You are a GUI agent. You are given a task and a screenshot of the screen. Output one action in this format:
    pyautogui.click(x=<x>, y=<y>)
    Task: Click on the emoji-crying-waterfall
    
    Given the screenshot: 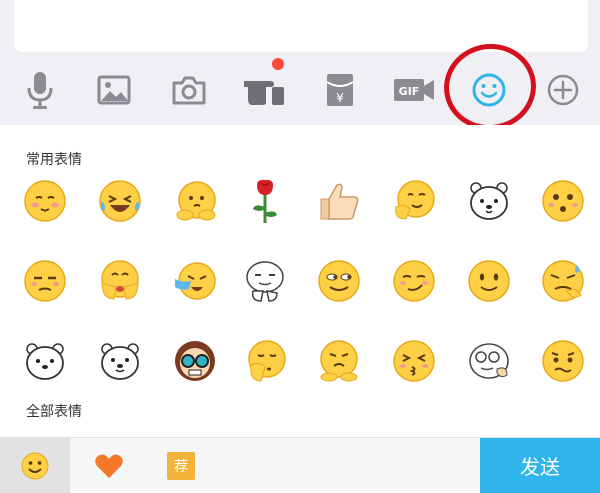 What is the action you would take?
    pyautogui.click(x=195, y=281)
    